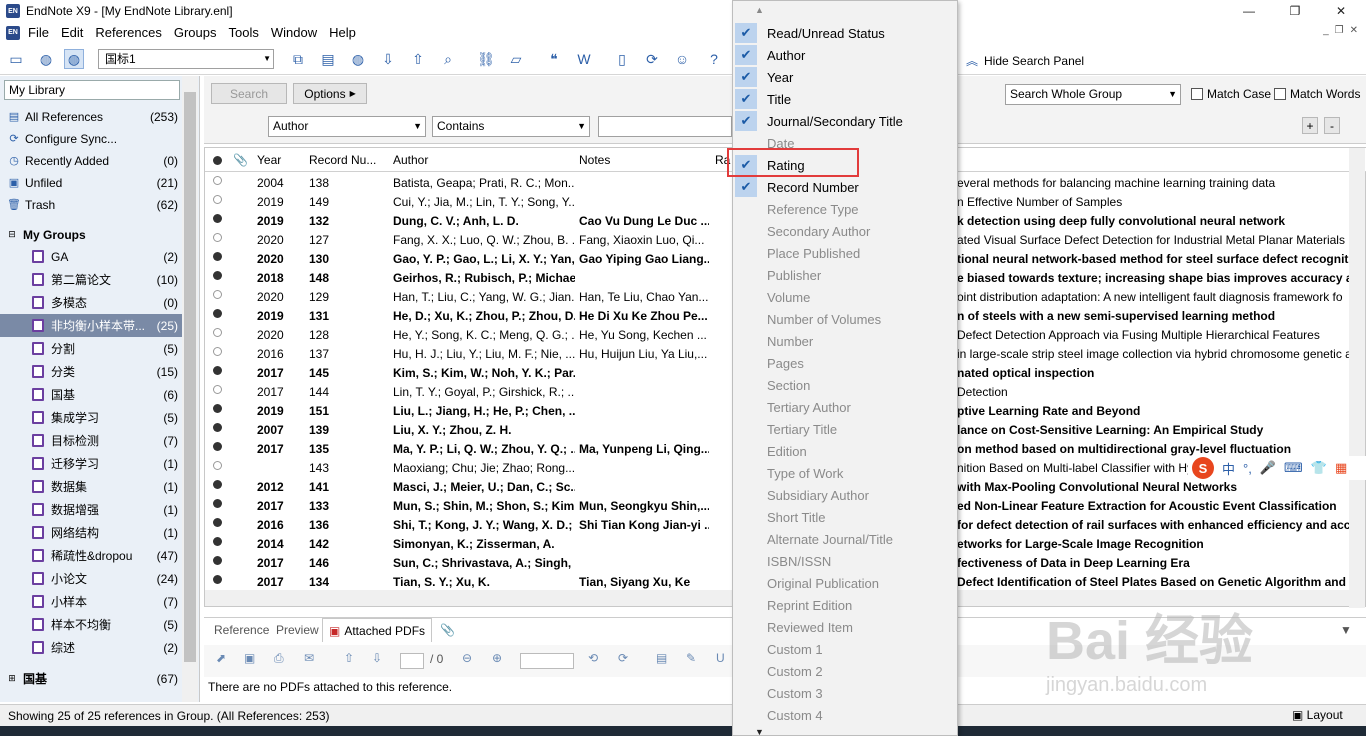 This screenshot has width=1366, height=736. What do you see at coordinates (845, 121) in the screenshot?
I see `column-option-journal-secondary-title: ✔ Journal/Secondary Title` at bounding box center [845, 121].